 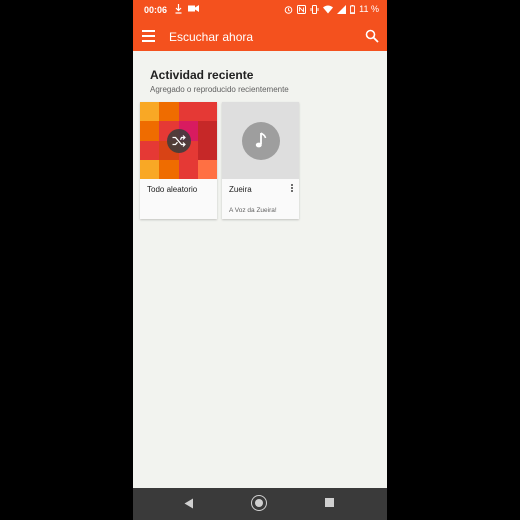 I want to click on shuffle-badge, so click(x=179, y=141).